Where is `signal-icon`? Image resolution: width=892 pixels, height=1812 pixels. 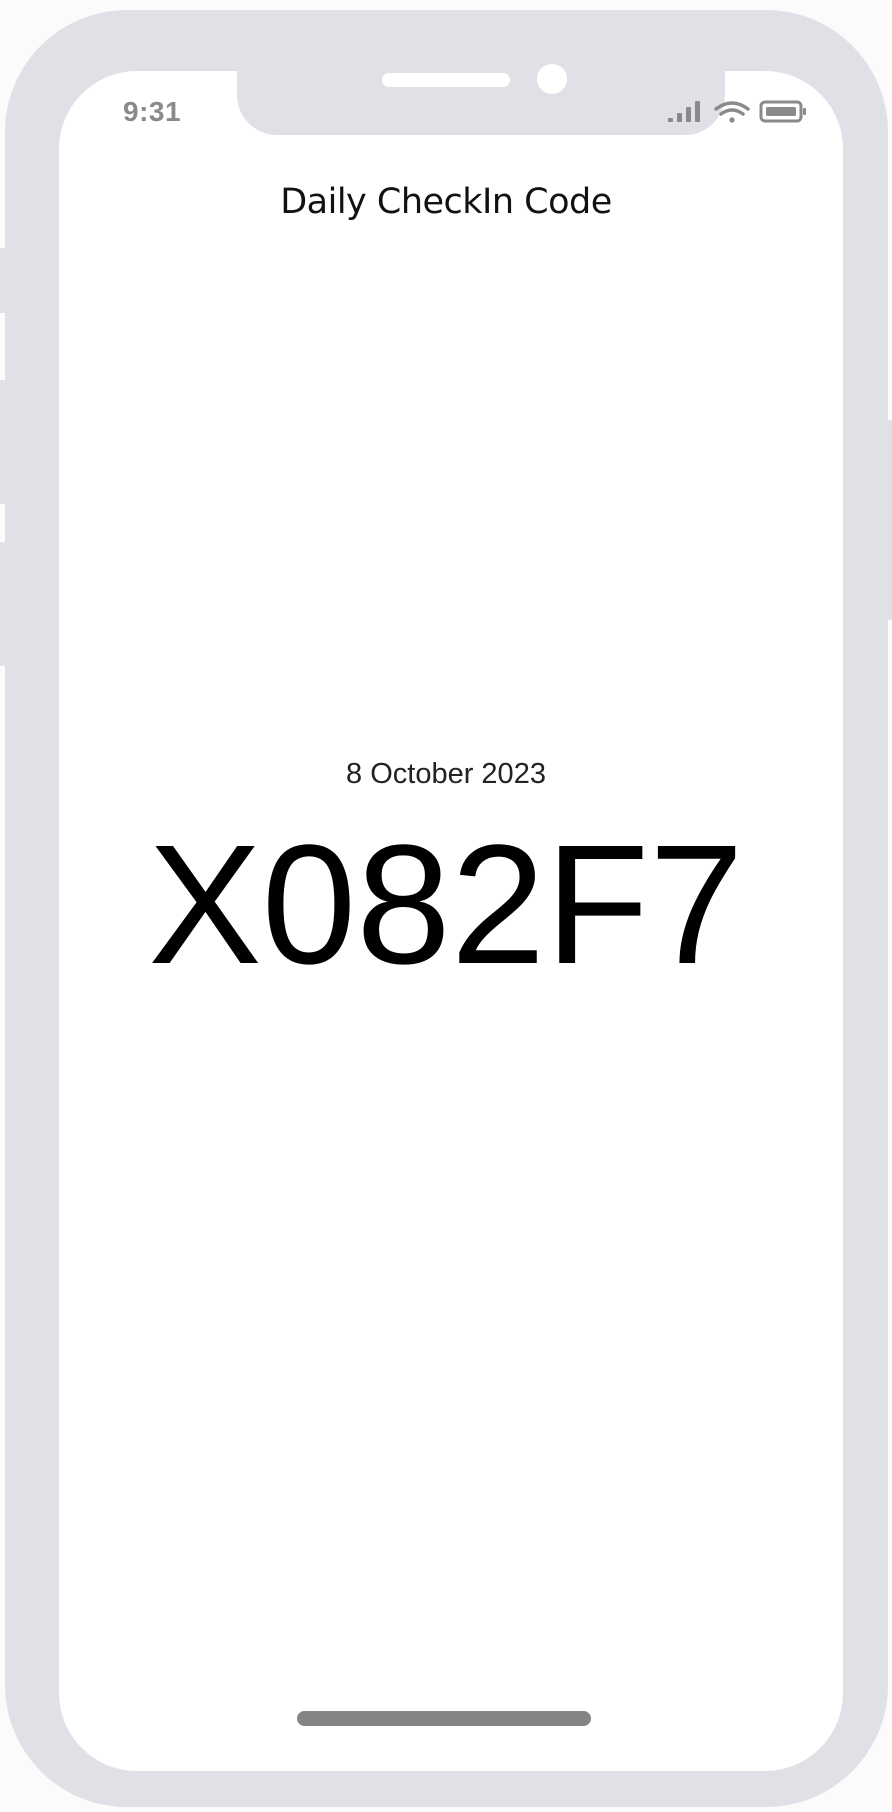
signal-icon is located at coordinates (684, 111).